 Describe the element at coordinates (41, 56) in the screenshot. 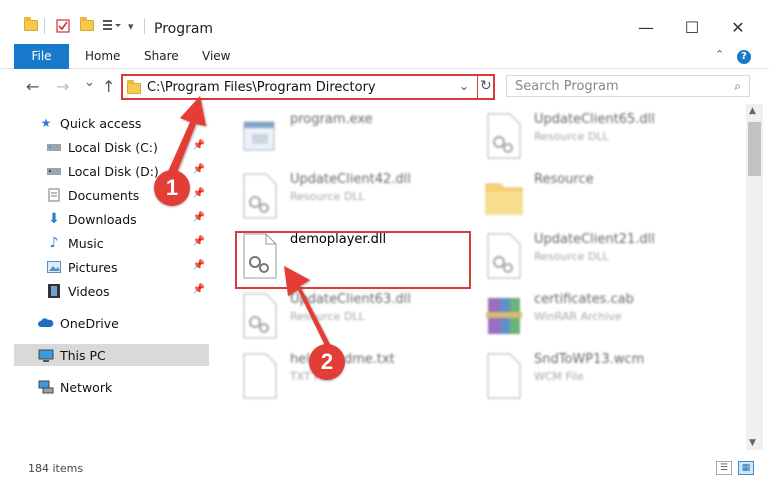

I see `tab-file: File` at that location.